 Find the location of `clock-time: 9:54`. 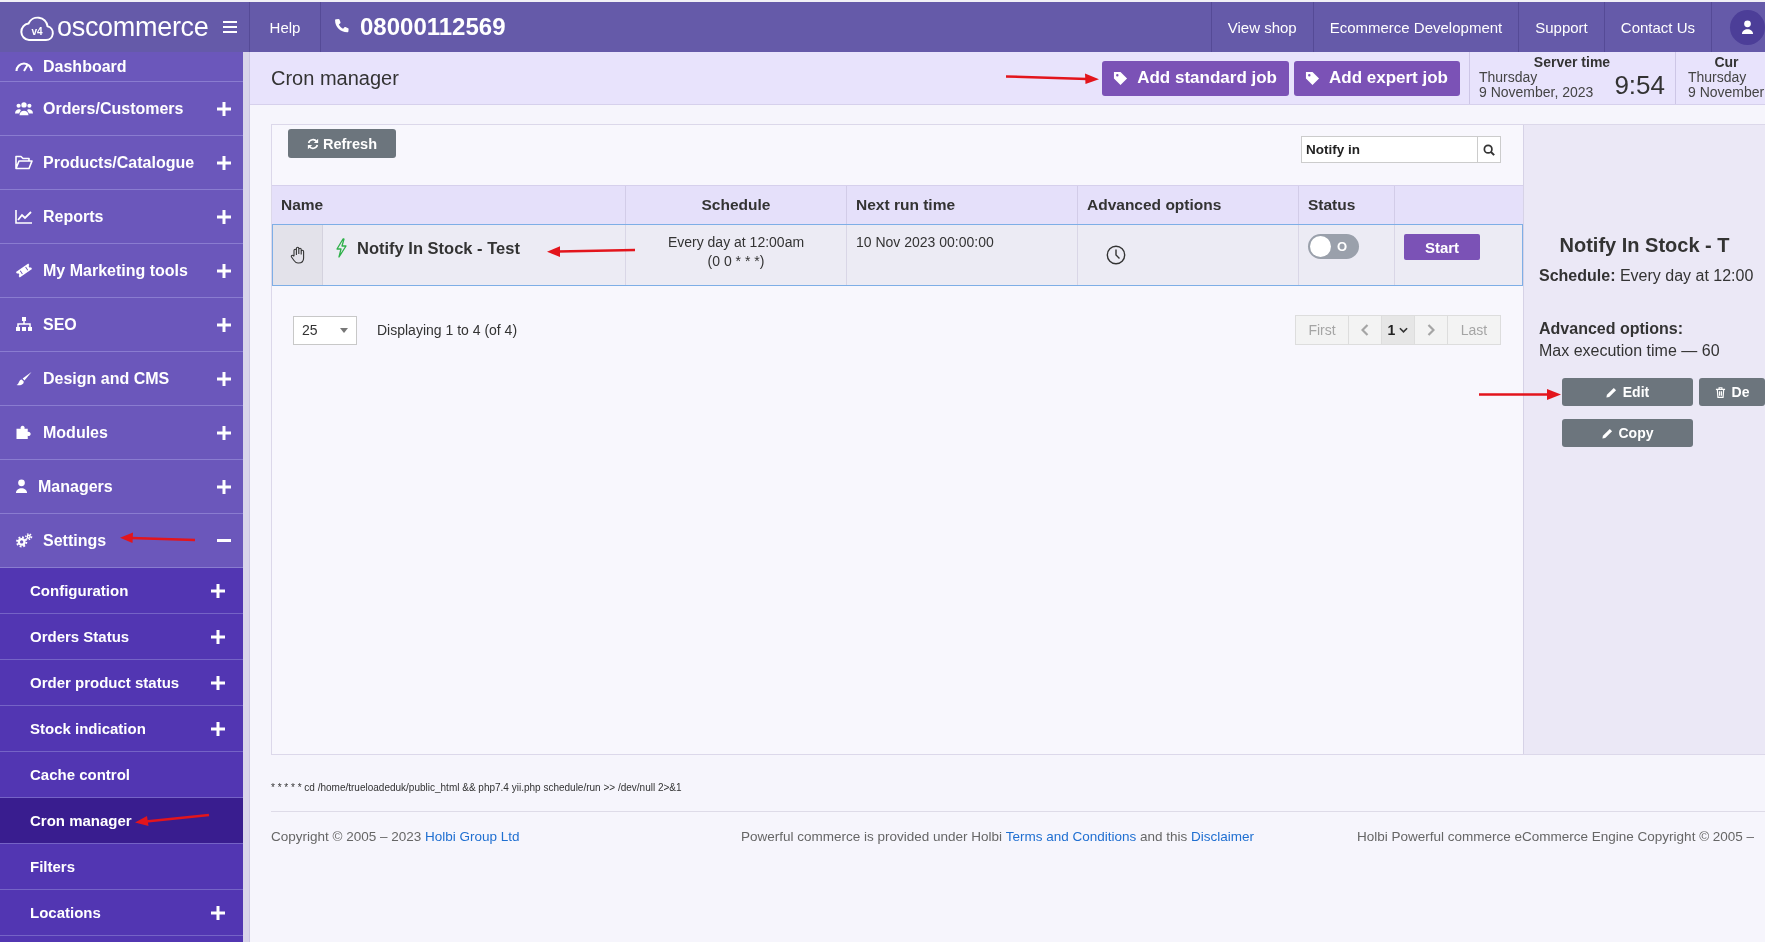

clock-time: 9:54 is located at coordinates (1639, 85).